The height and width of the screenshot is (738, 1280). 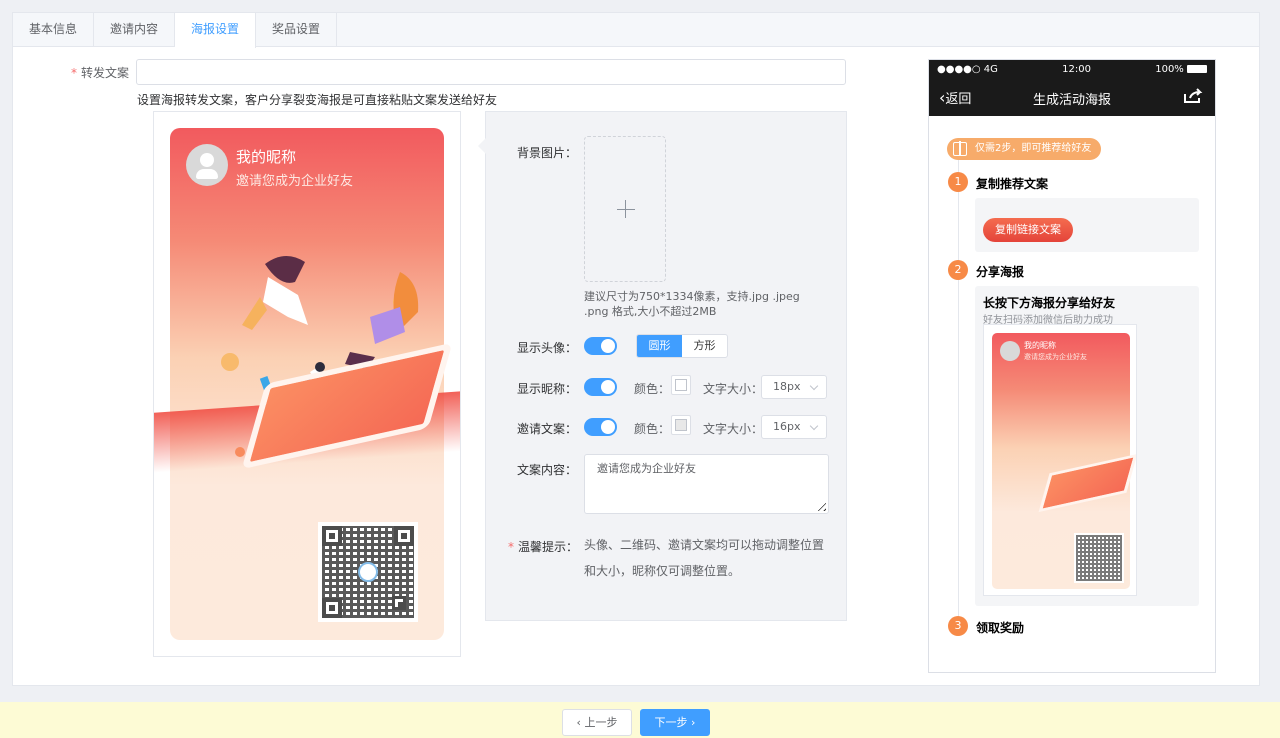 I want to click on show-invite-switch, so click(x=600, y=427).